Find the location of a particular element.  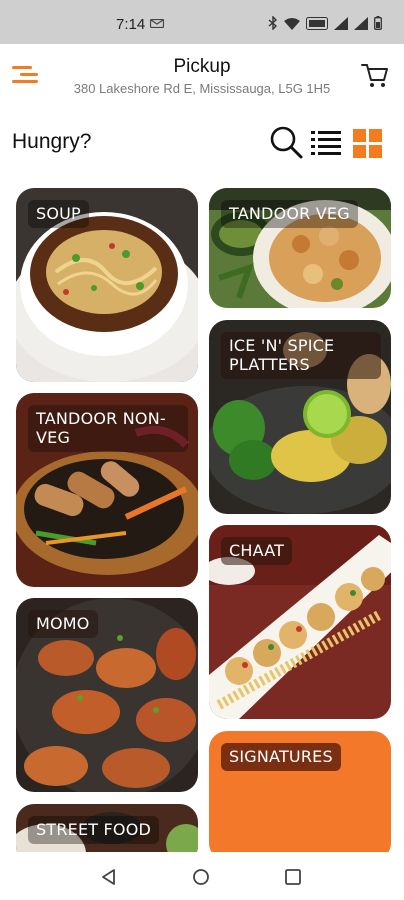

status-icons is located at coordinates (325, 23).